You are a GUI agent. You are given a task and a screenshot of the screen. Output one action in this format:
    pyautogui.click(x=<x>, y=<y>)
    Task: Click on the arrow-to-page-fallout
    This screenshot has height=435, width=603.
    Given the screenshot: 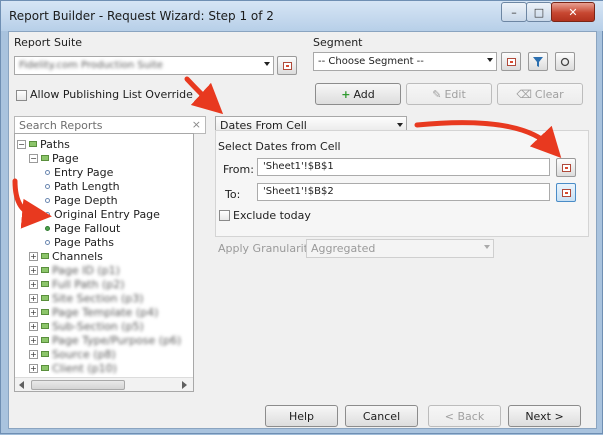 What is the action you would take?
    pyautogui.click(x=32, y=203)
    